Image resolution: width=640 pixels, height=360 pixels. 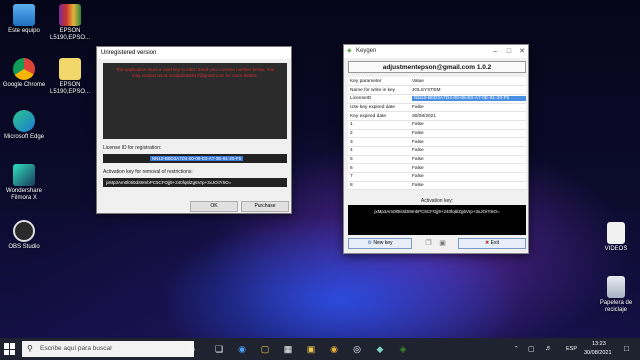 I want to click on table-row: 1 False, so click(x=437, y=125).